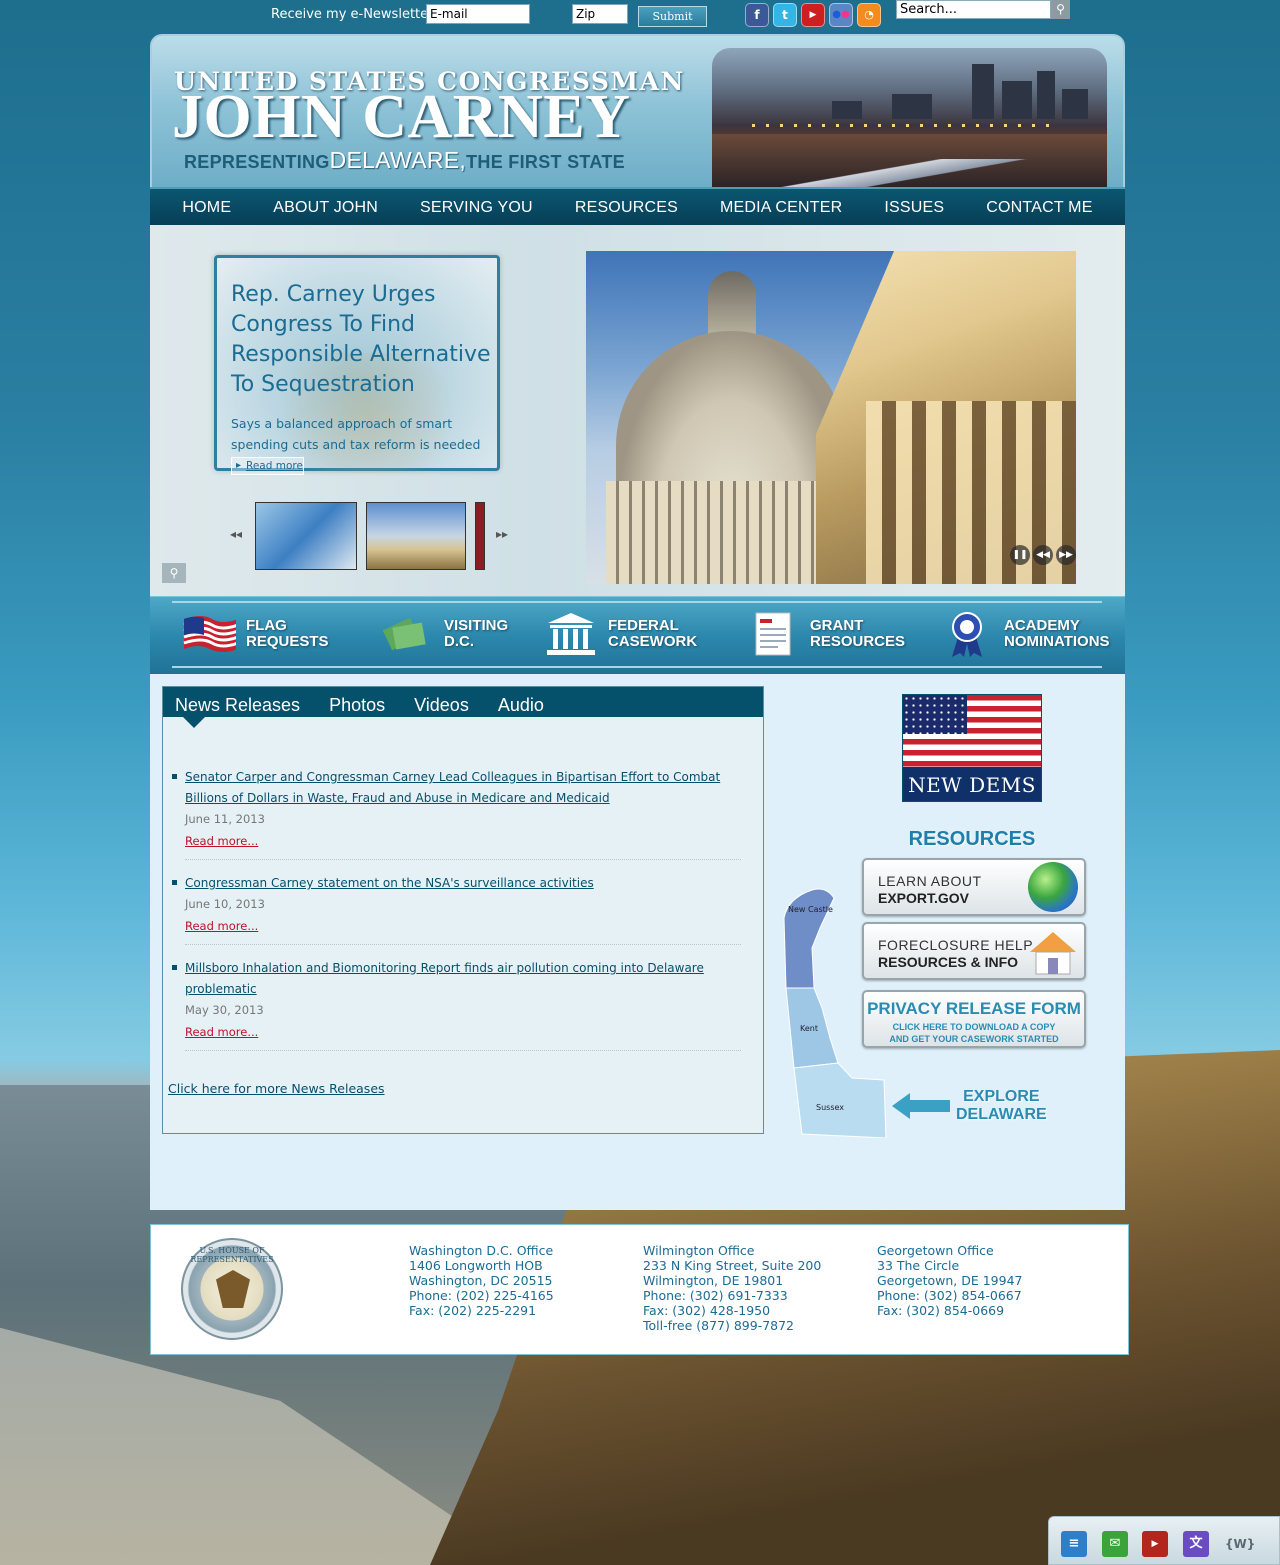 This screenshot has height=1565, width=1280. What do you see at coordinates (174, 573) in the screenshot?
I see `zoom-icon: ⚲` at bounding box center [174, 573].